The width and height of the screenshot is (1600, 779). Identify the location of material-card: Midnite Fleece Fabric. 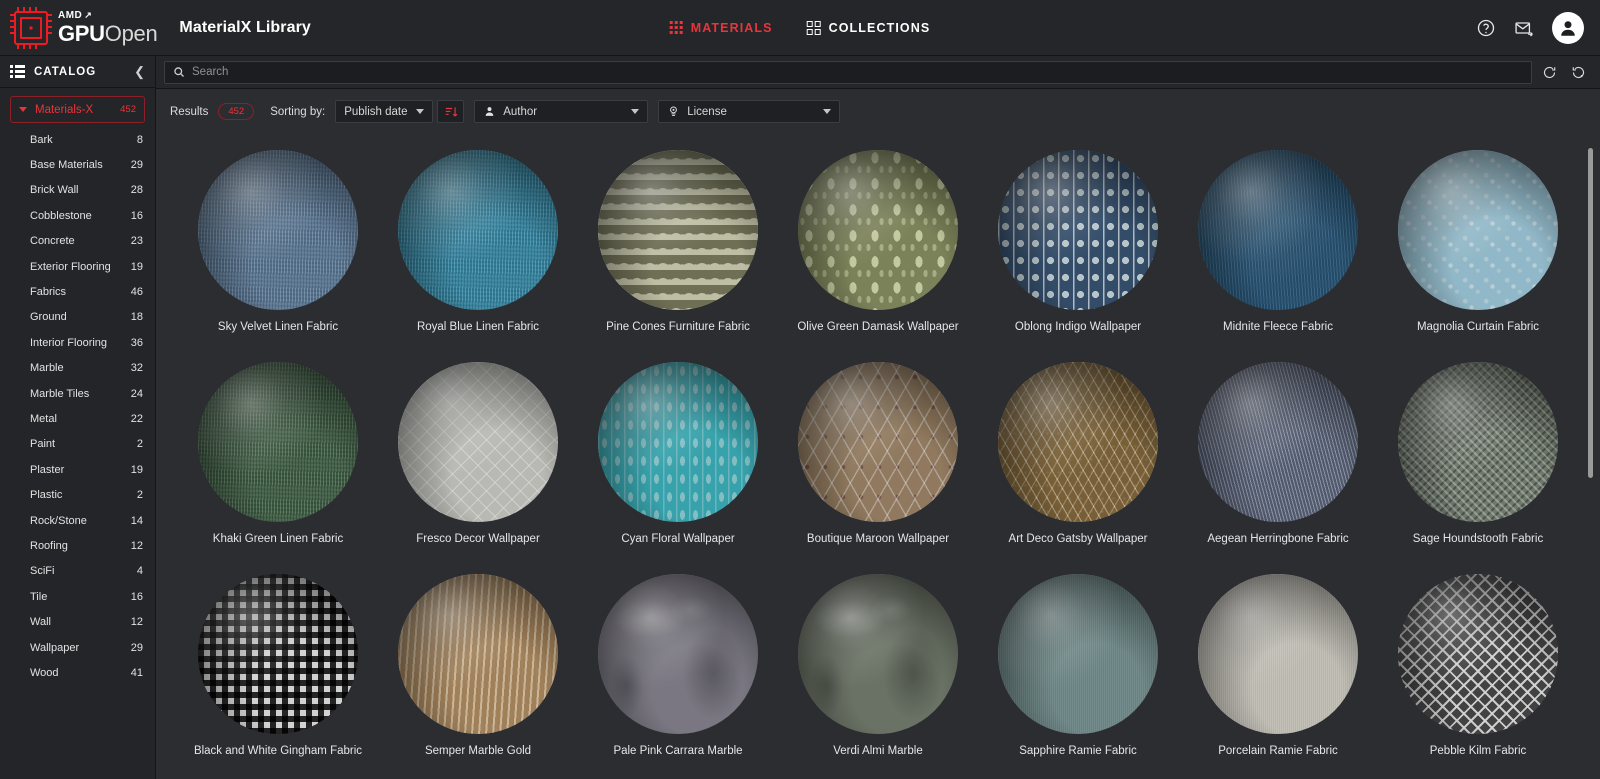
(1278, 248).